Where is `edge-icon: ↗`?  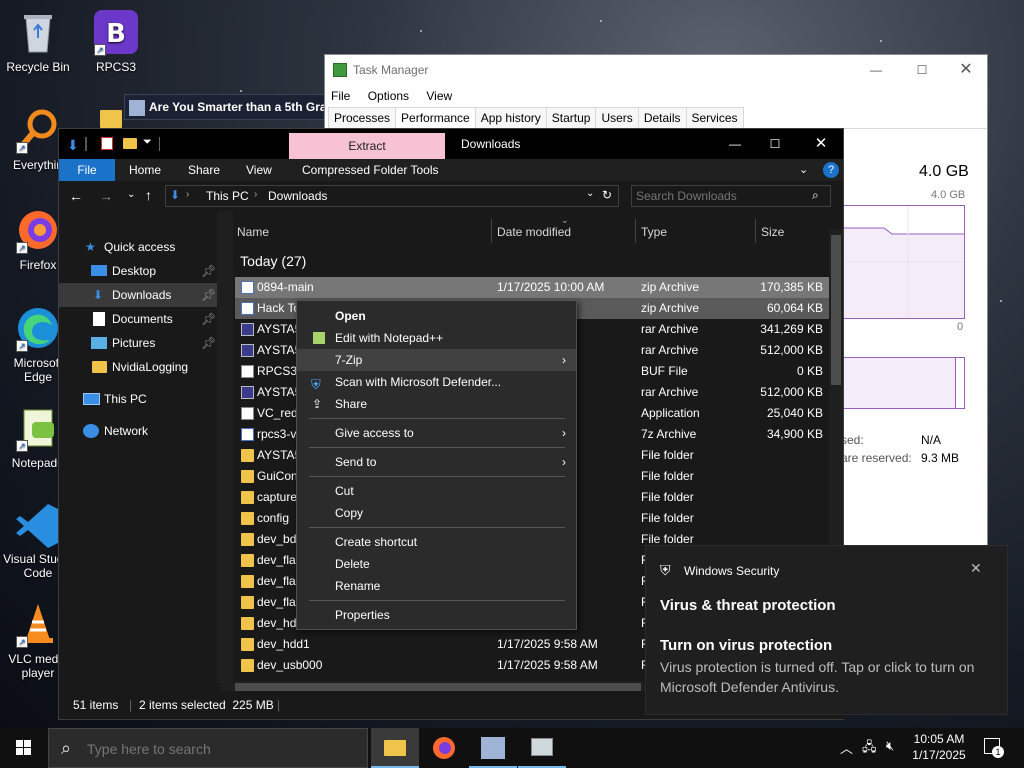
edge-icon: ↗ is located at coordinates (38, 328).